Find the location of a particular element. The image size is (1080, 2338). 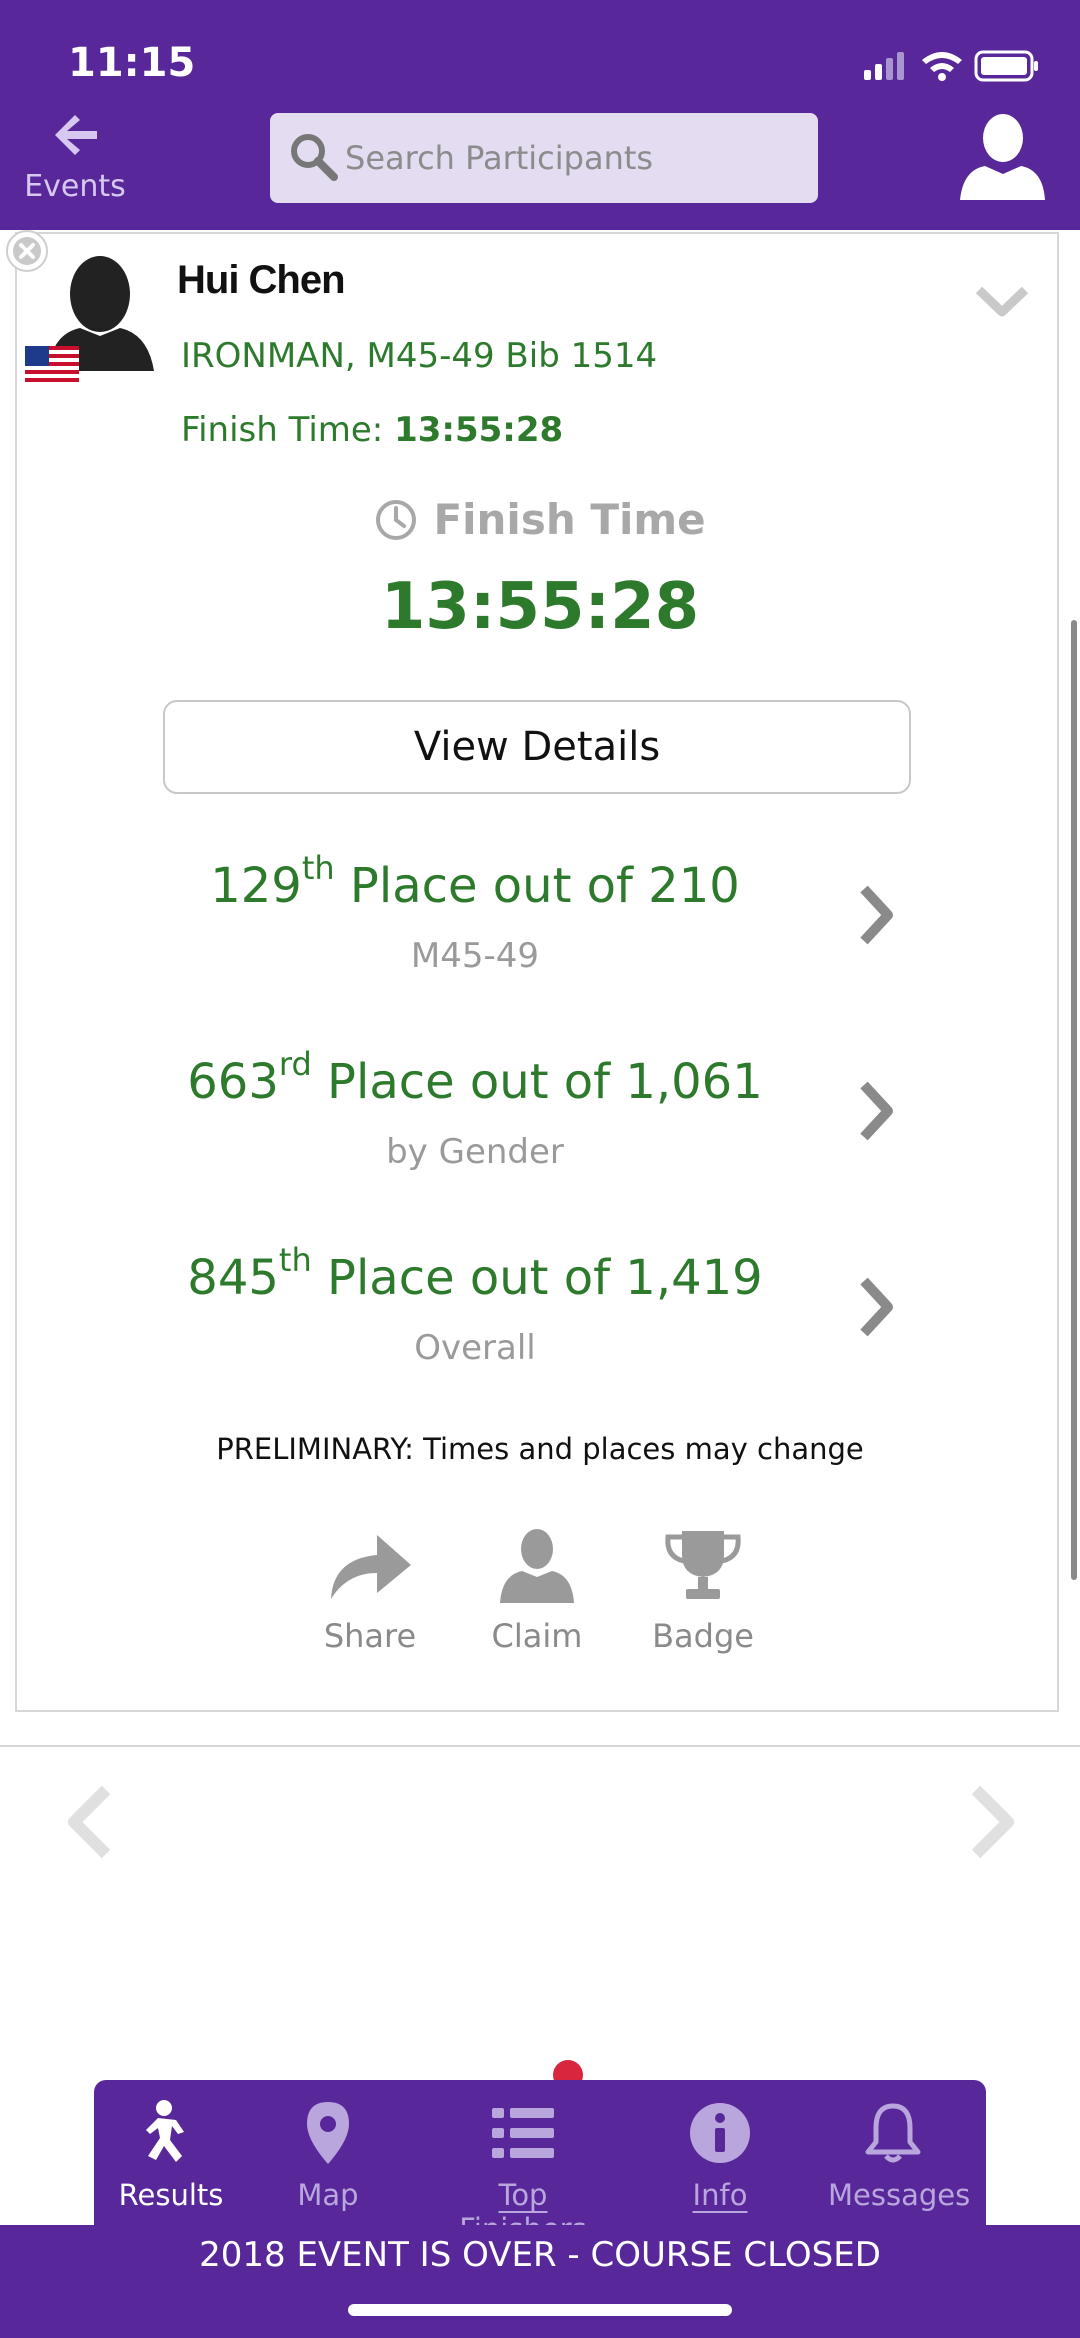

share-label: Share is located at coordinates (370, 1636).